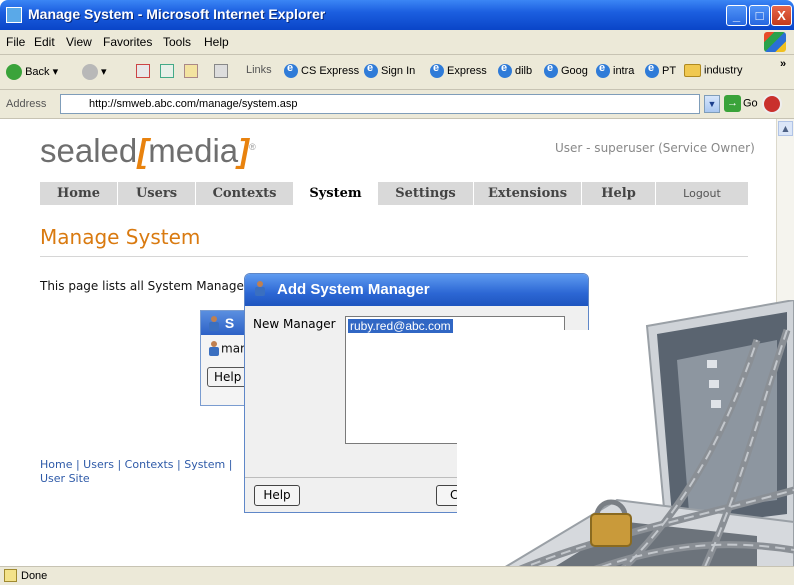 The image size is (794, 585). I want to click on dialog-help-button: Help, so click(277, 495).